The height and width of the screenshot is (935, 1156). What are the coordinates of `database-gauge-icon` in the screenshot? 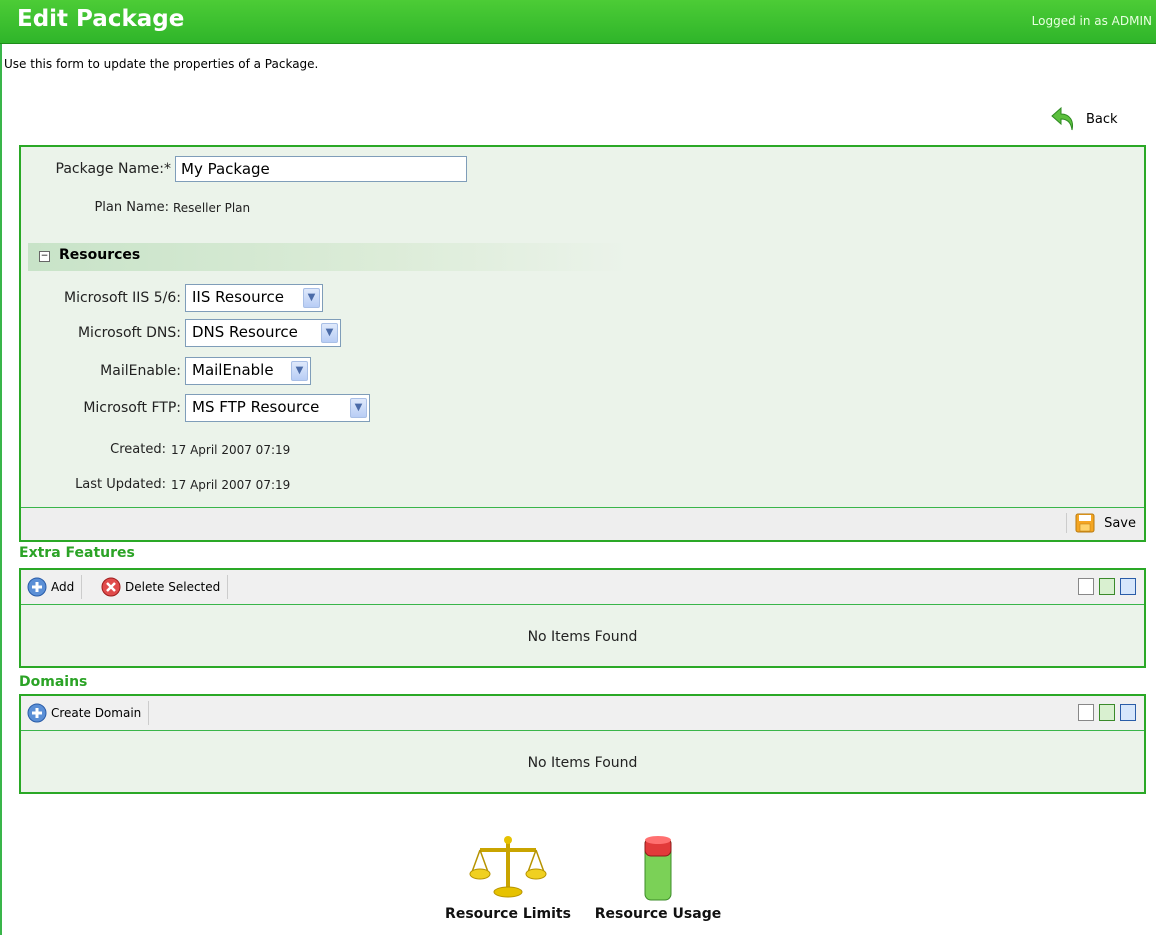 It's located at (658, 868).